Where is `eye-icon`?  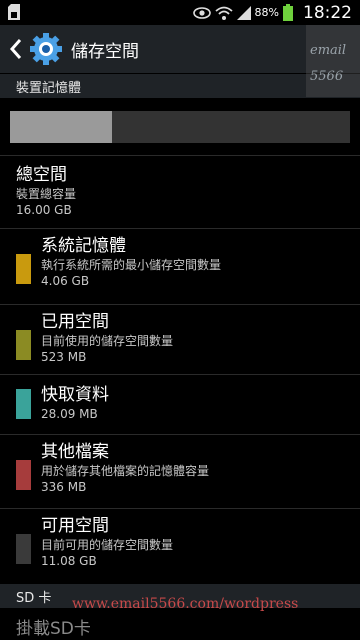
eye-icon is located at coordinates (201, 12).